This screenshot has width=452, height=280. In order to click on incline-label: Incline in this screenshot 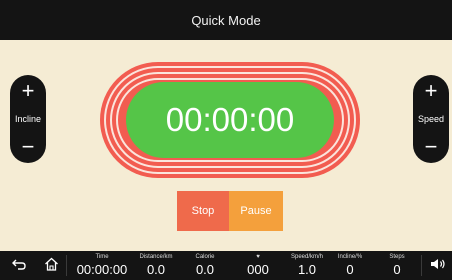, I will do `click(27, 119)`.